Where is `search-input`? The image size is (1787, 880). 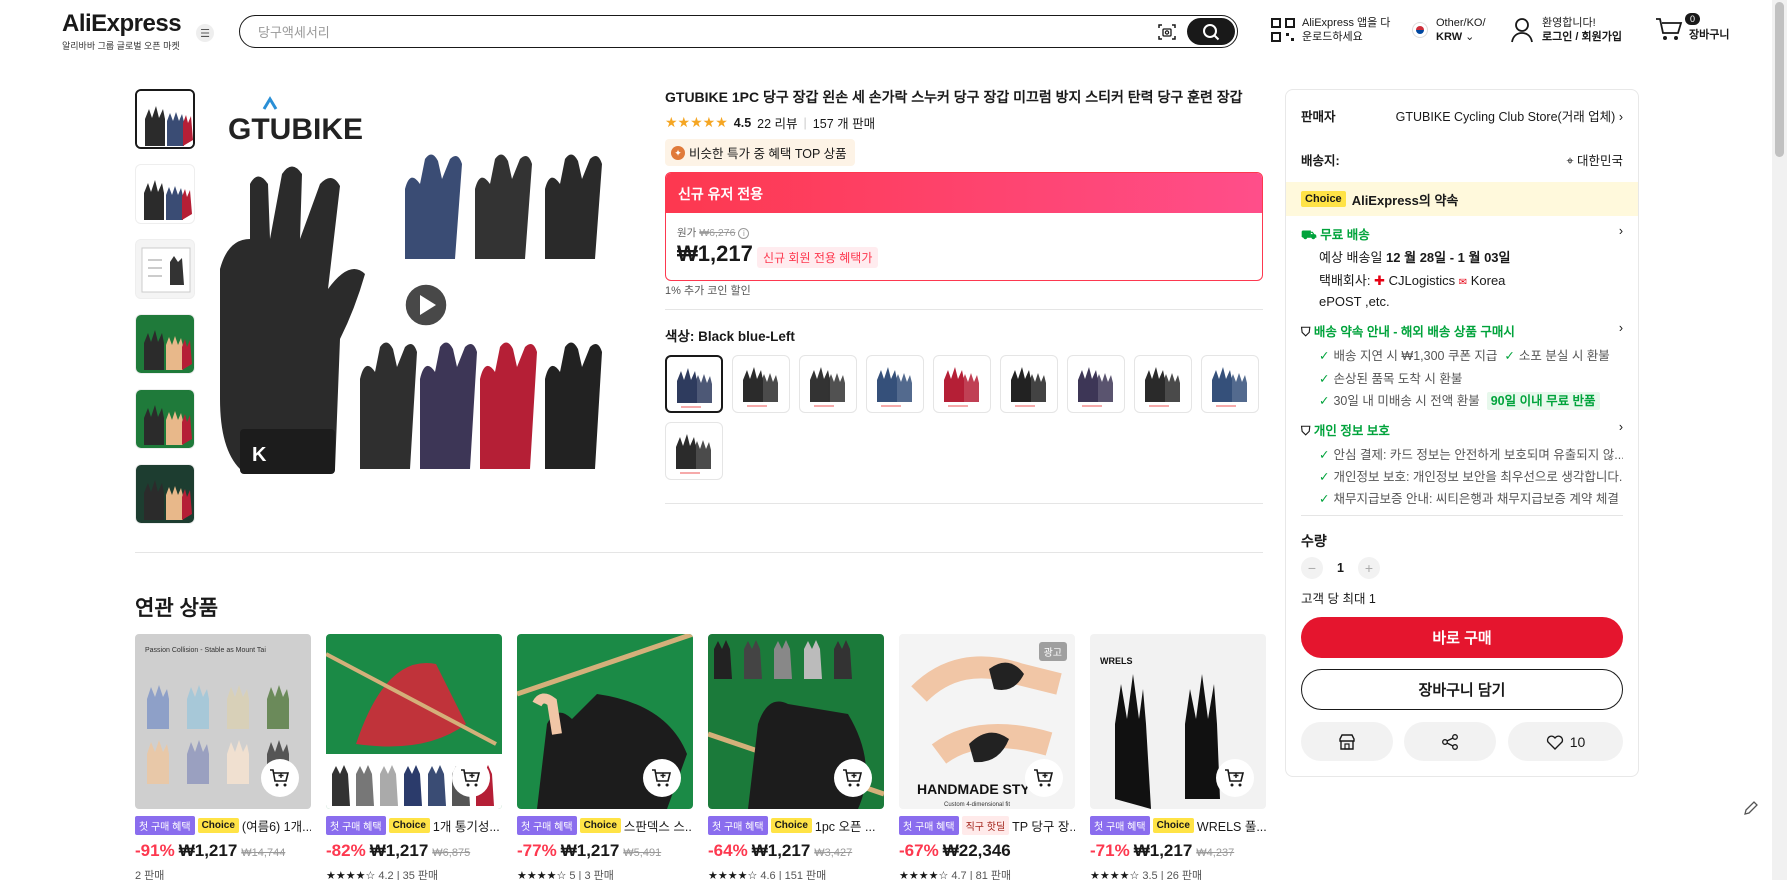
search-input is located at coordinates (698, 32).